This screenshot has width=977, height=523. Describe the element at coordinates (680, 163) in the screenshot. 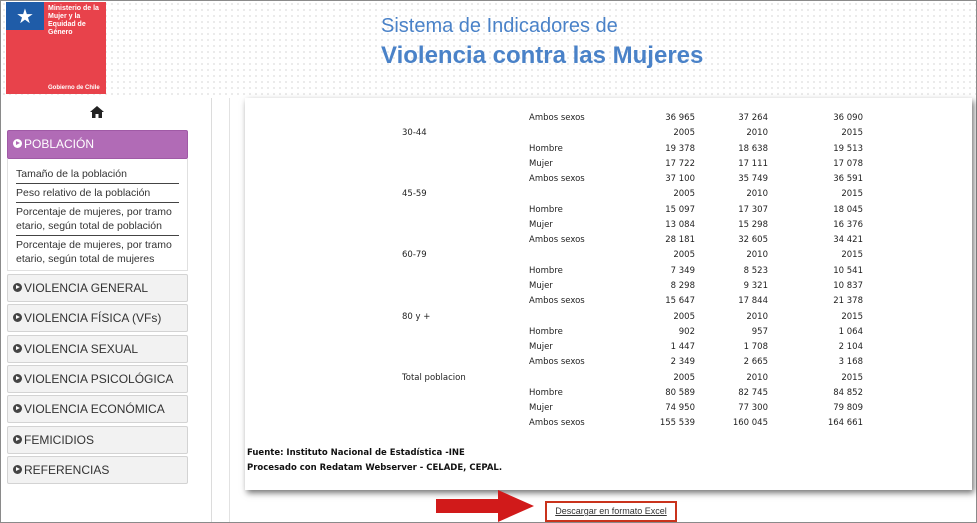

I see `table-value-cell: 17 722` at that location.